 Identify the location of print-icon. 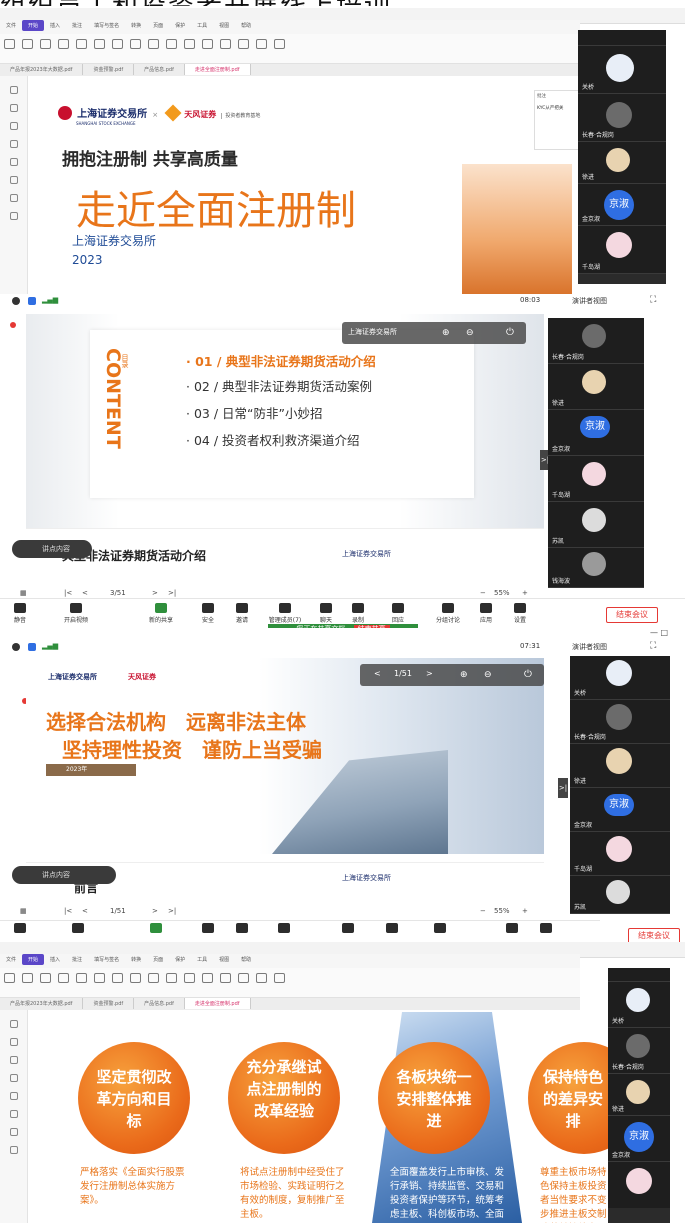
(261, 44).